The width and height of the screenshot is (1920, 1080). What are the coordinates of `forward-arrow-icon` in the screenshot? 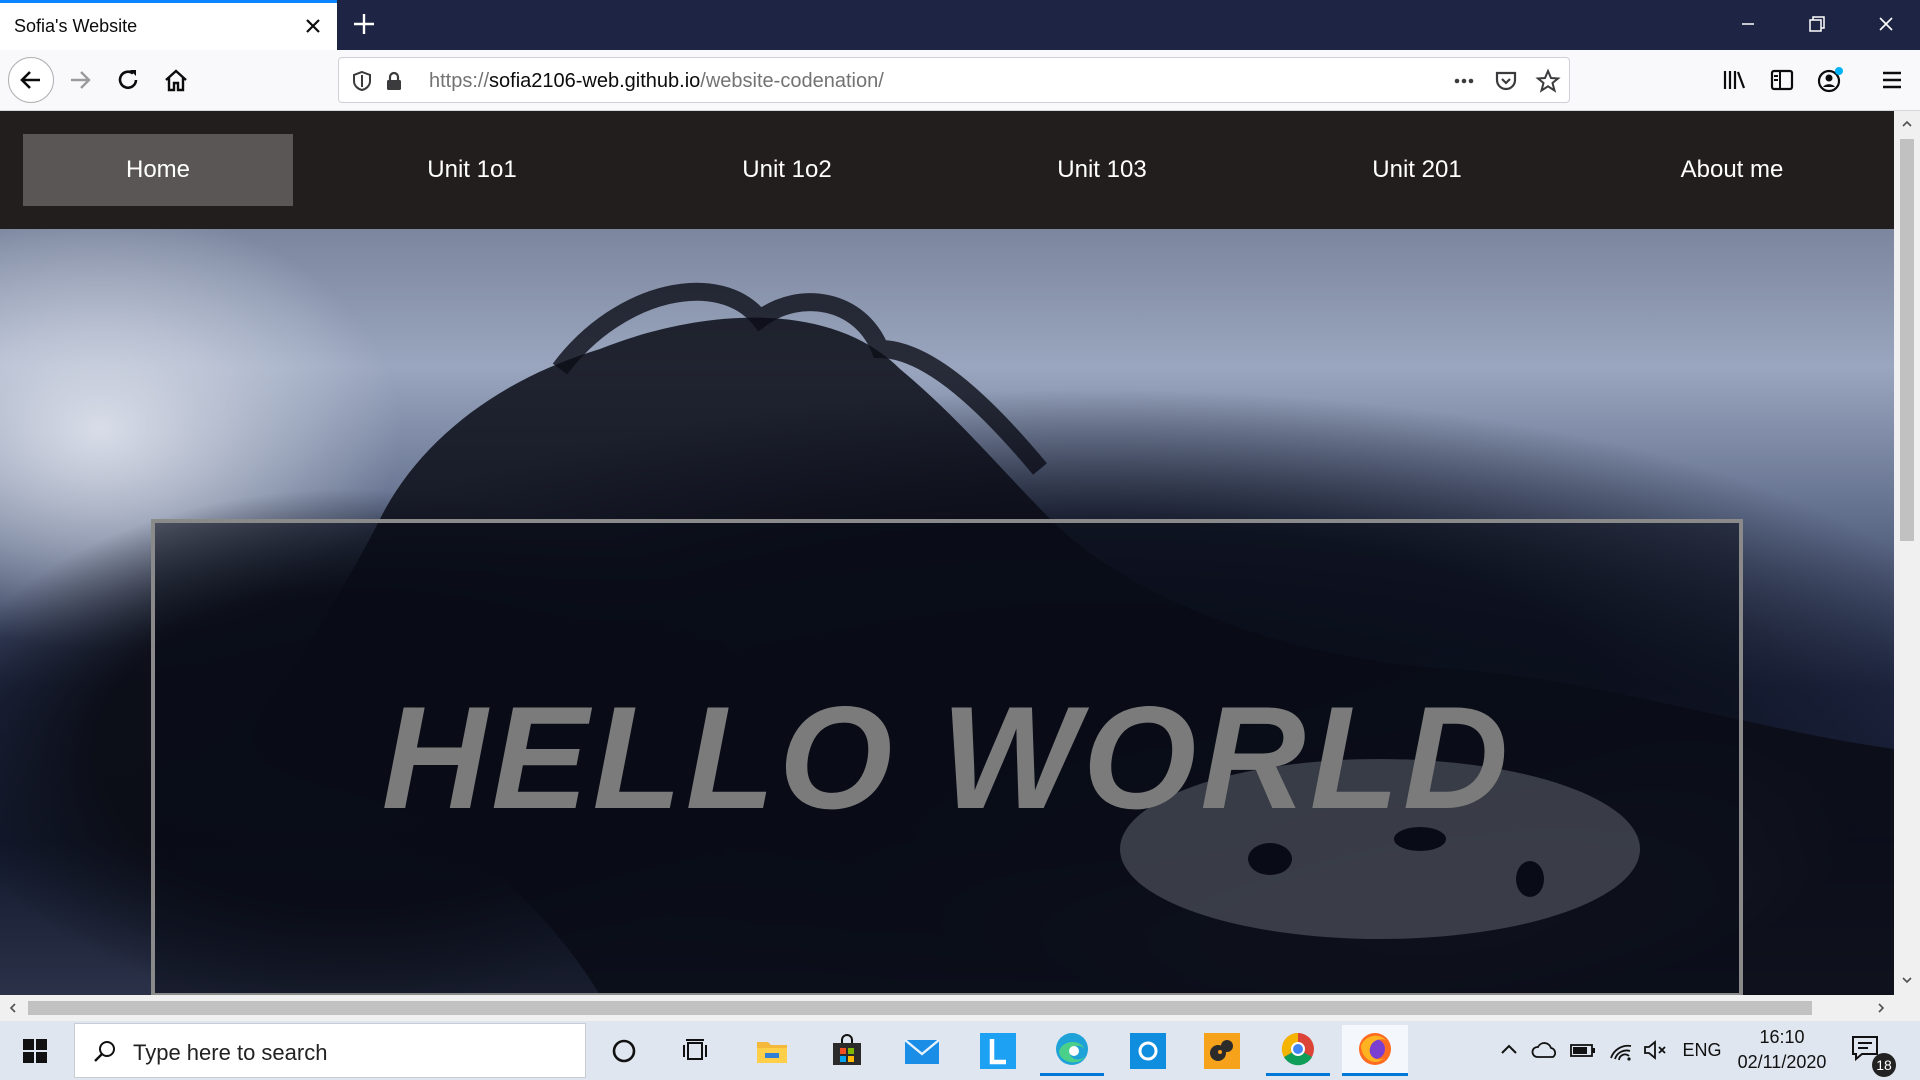 It's located at (81, 80).